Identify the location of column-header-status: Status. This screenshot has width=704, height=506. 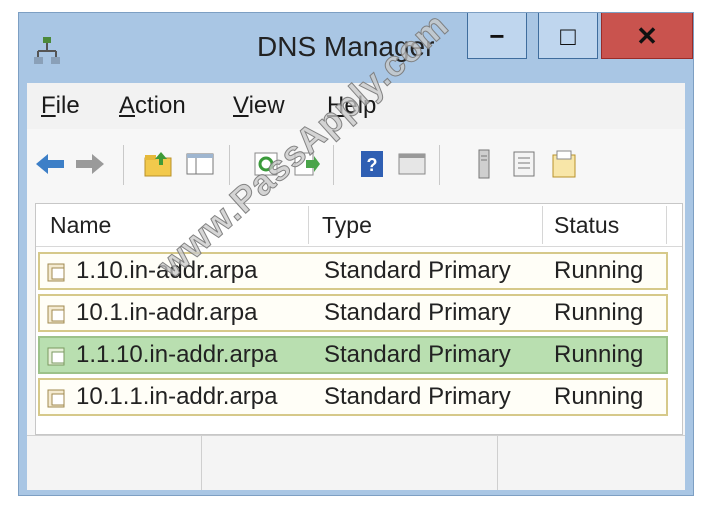
(586, 225).